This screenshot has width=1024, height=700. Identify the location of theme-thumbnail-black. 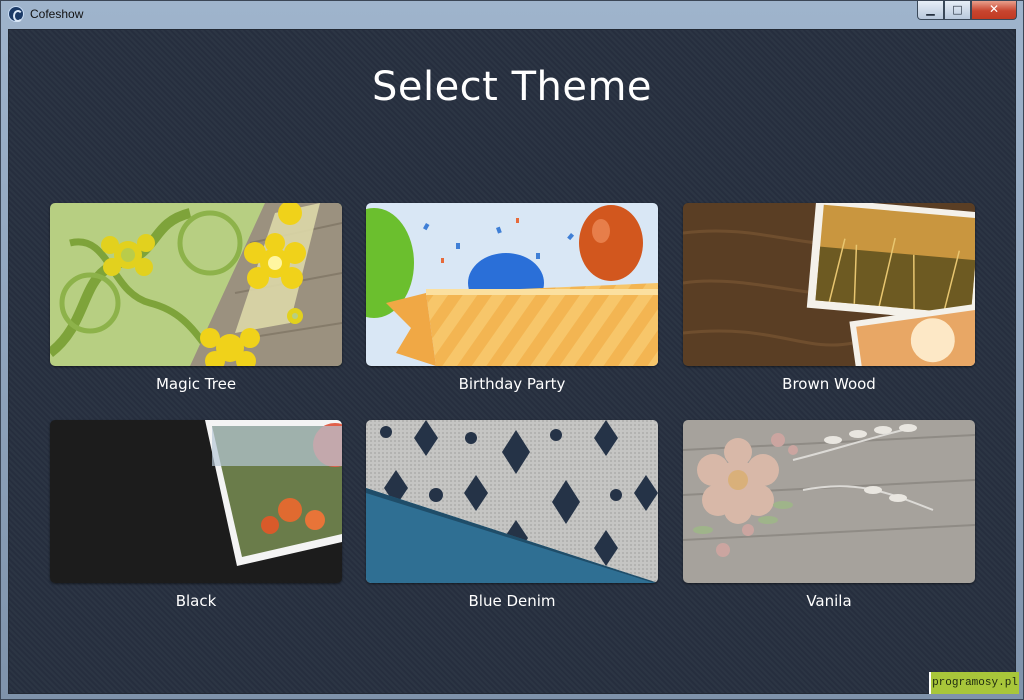
(196, 501).